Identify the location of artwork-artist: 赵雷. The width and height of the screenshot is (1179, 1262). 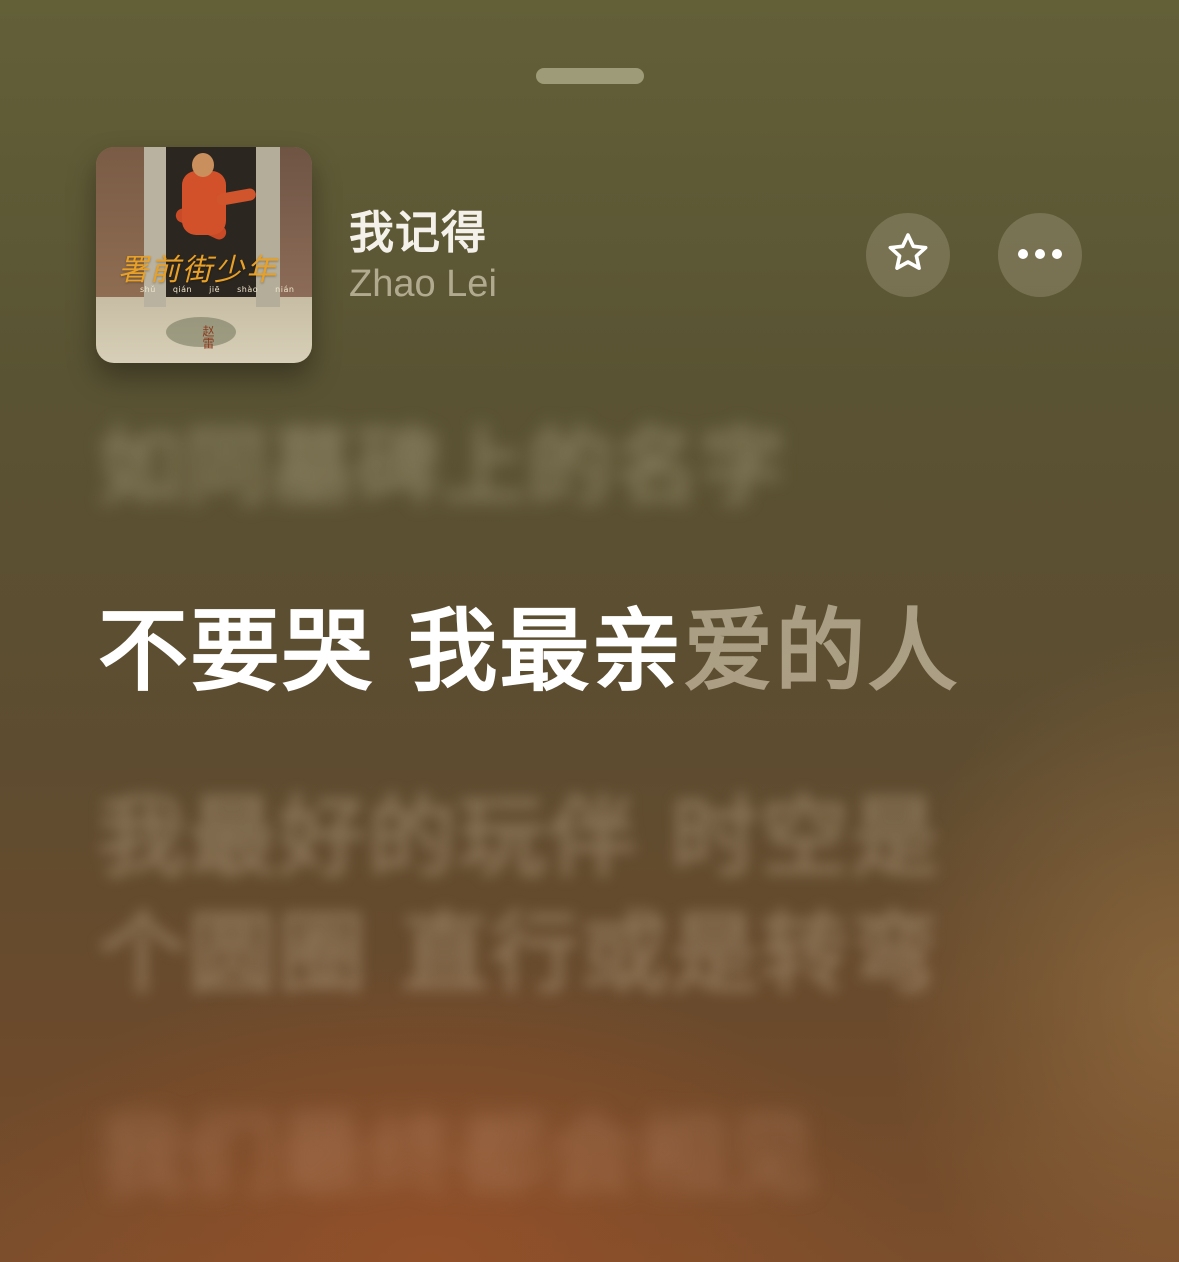
(208, 337).